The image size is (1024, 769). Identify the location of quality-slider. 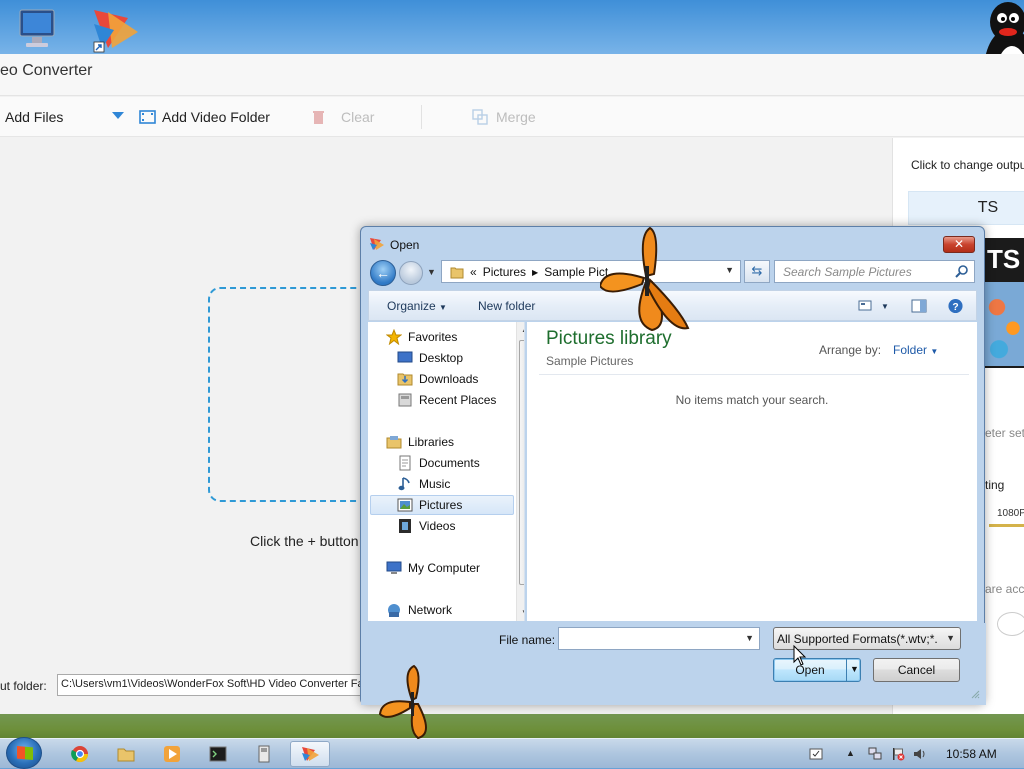
(1006, 525).